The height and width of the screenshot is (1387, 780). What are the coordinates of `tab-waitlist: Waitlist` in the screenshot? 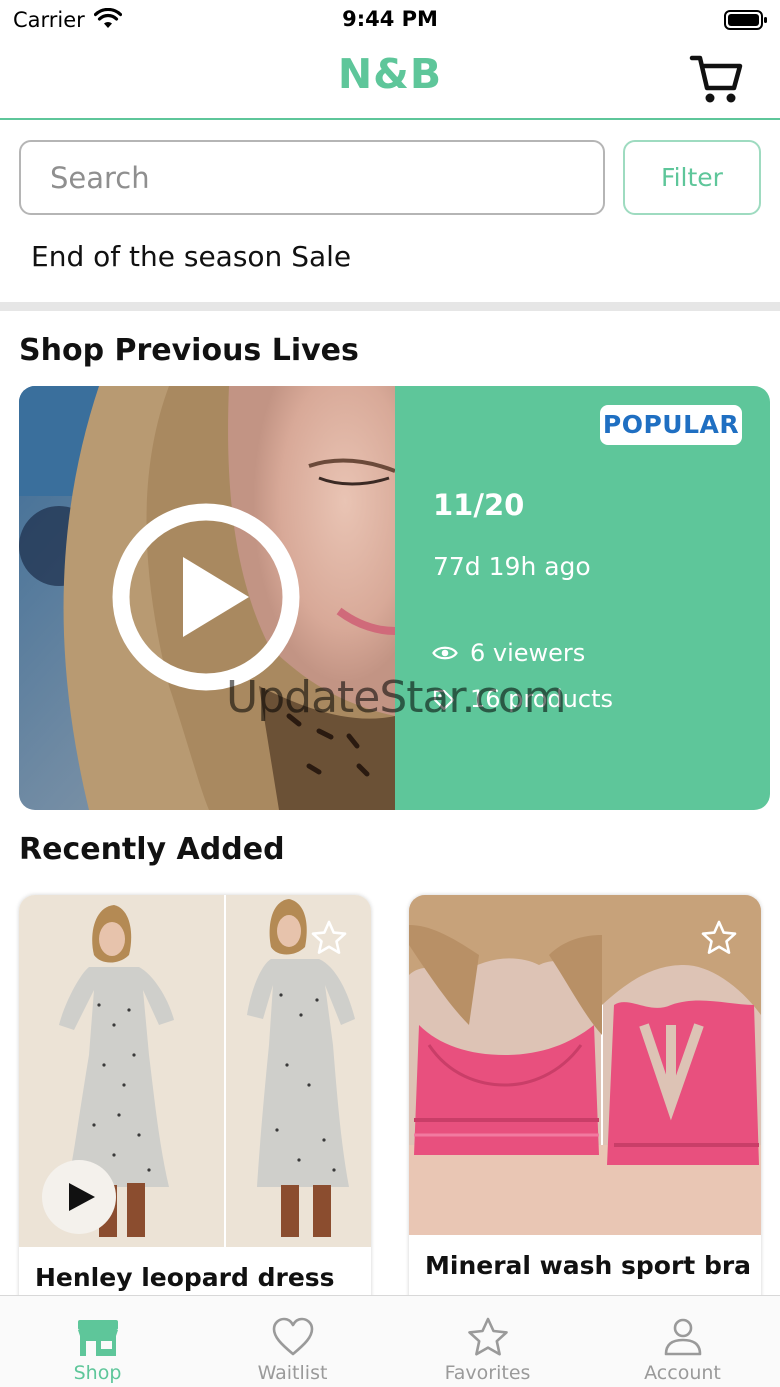 It's located at (292, 1341).